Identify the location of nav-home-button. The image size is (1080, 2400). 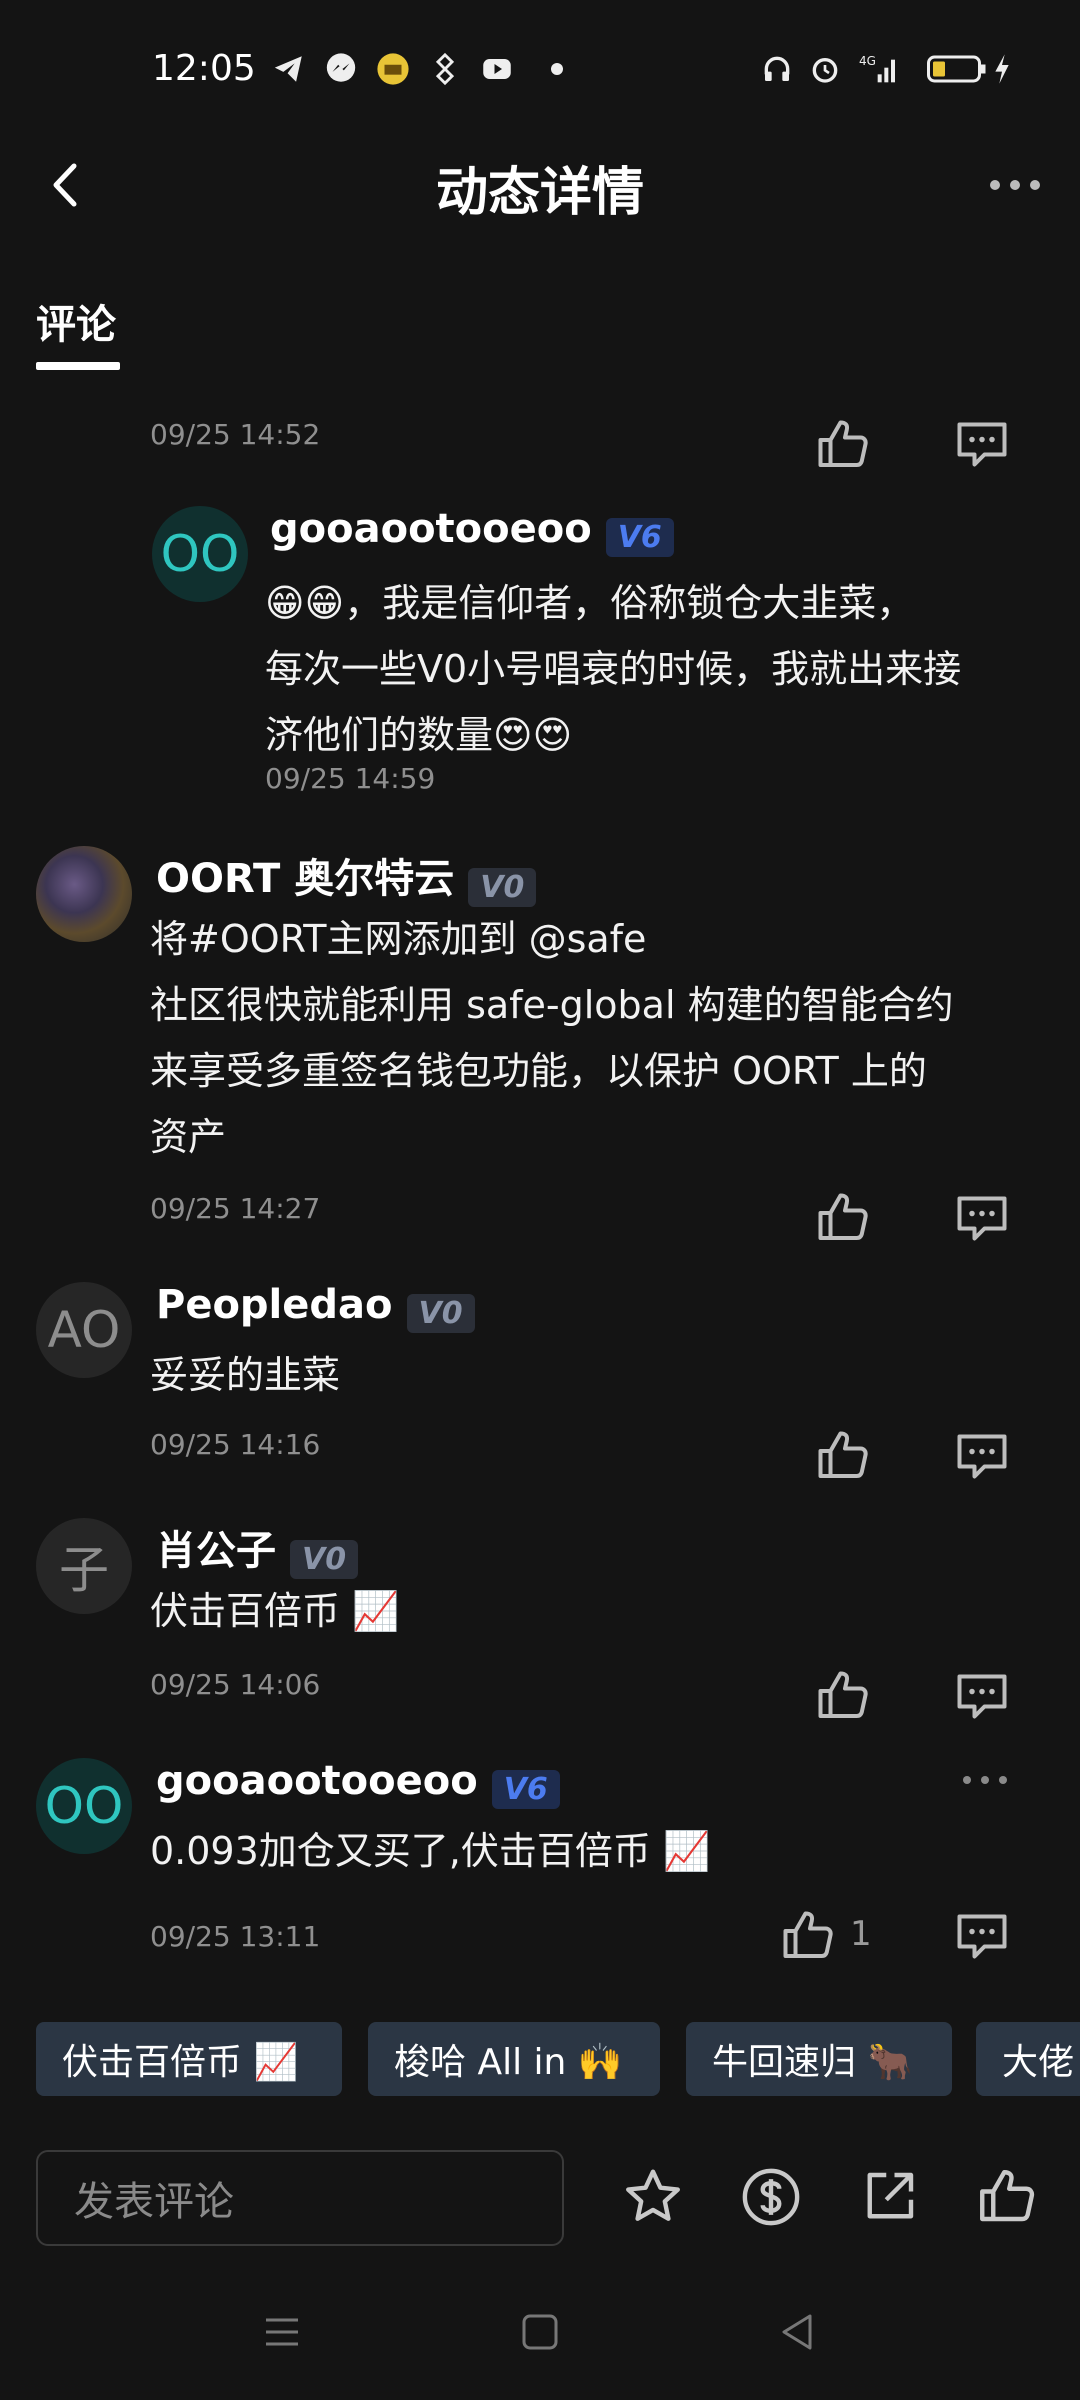
(540, 2332).